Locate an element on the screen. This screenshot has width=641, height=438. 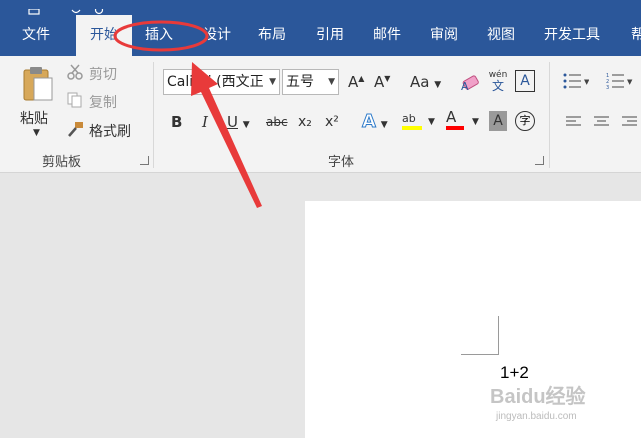
tab-developer: 开发工具 is located at coordinates (572, 35).